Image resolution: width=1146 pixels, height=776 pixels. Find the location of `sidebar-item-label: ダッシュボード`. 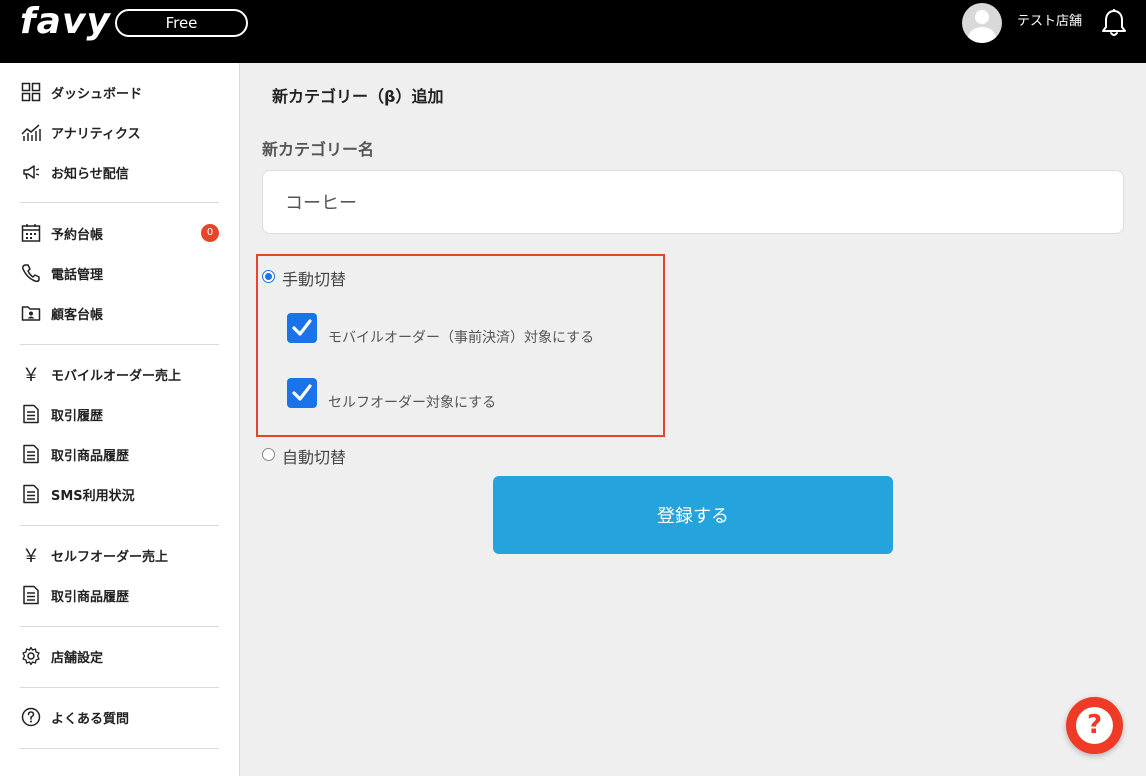

sidebar-item-label: ダッシュボード is located at coordinates (97, 94).